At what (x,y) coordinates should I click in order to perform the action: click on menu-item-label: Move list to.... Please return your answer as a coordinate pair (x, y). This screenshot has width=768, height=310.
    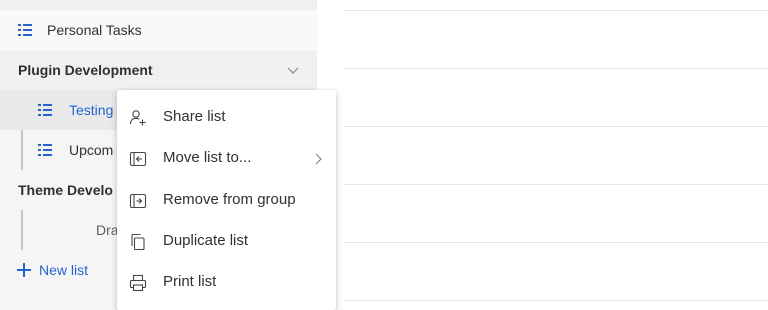
    Looking at the image, I should click on (207, 157).